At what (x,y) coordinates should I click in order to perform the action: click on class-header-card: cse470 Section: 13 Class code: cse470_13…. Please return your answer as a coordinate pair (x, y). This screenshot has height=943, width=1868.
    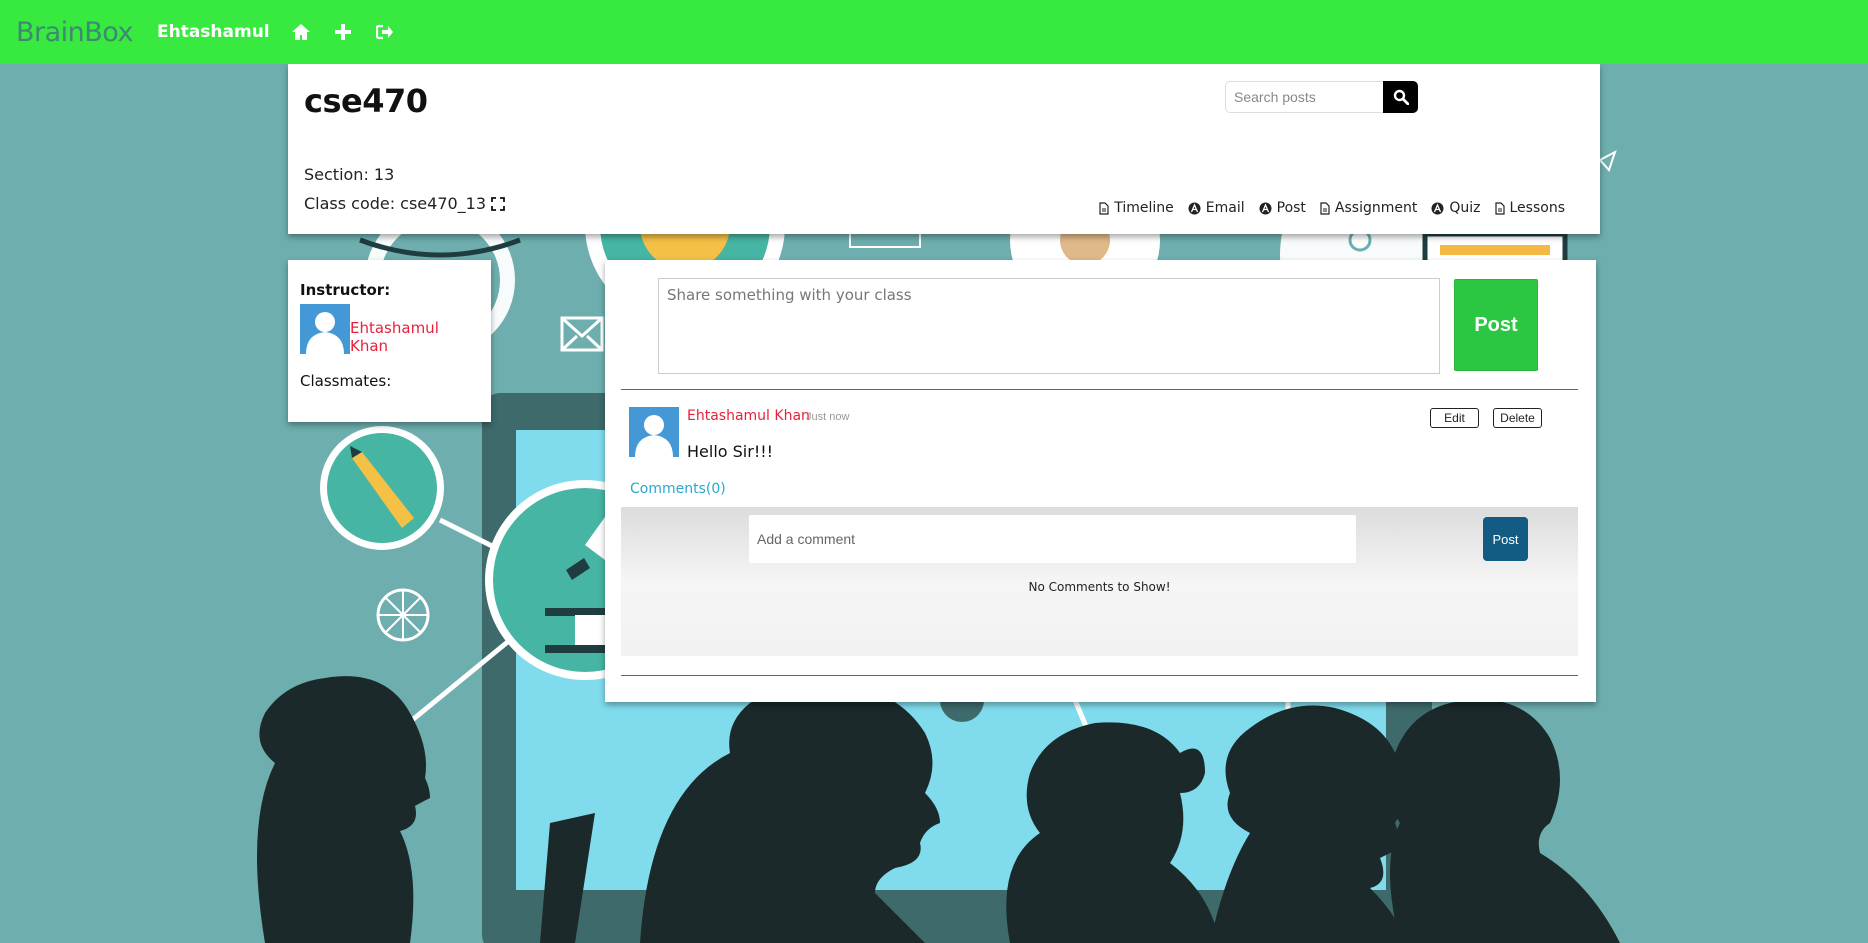
    Looking at the image, I should click on (944, 149).